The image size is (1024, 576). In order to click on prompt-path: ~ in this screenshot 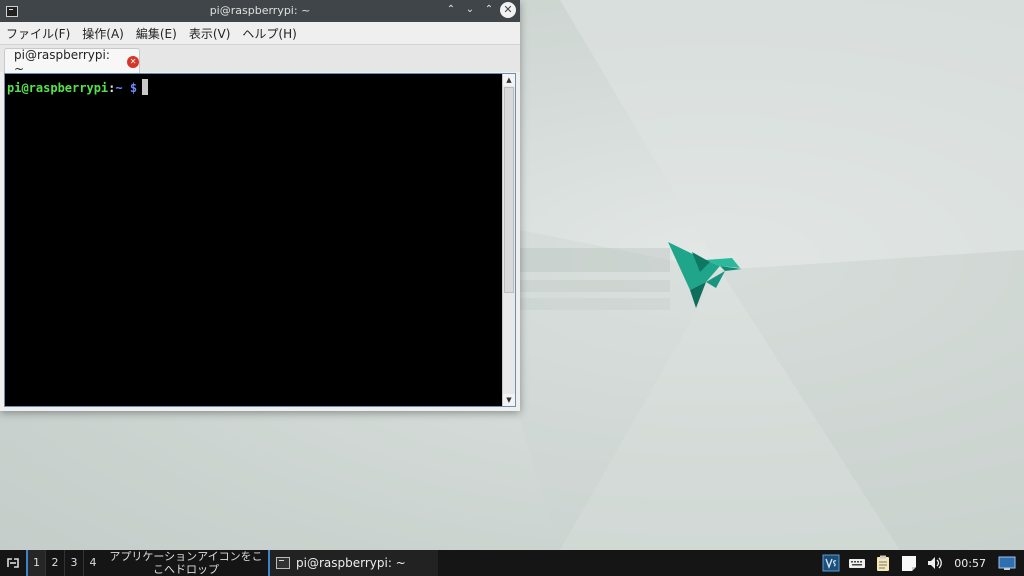, I will do `click(119, 88)`.